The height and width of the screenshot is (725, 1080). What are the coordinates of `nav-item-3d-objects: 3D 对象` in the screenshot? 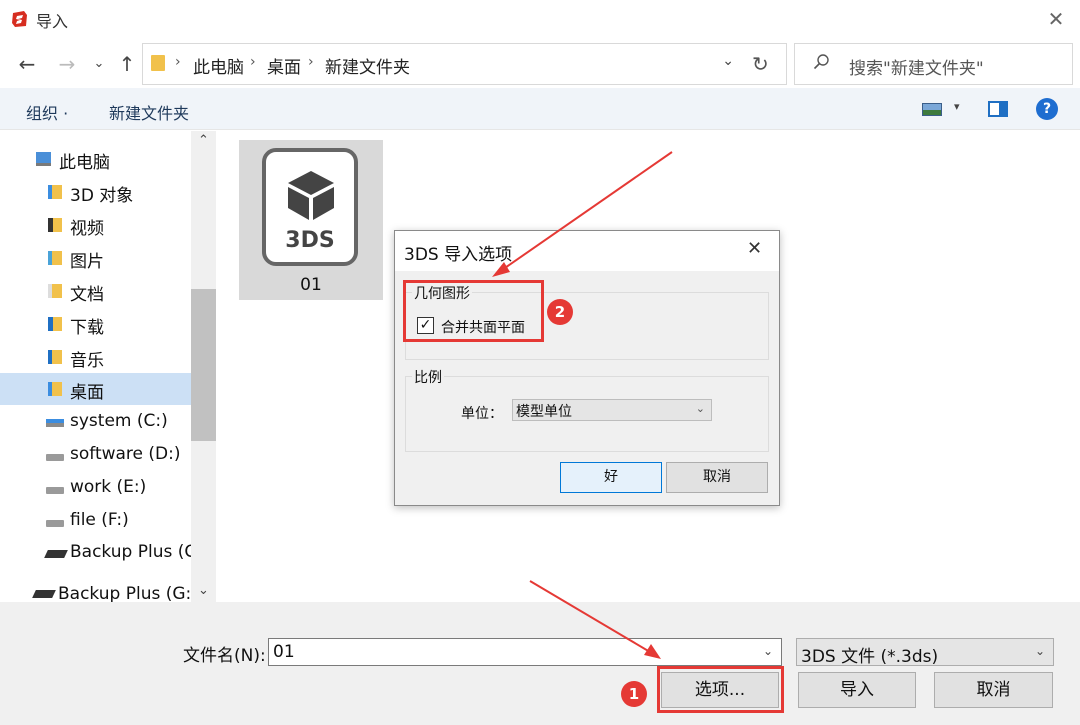 It's located at (95, 192).